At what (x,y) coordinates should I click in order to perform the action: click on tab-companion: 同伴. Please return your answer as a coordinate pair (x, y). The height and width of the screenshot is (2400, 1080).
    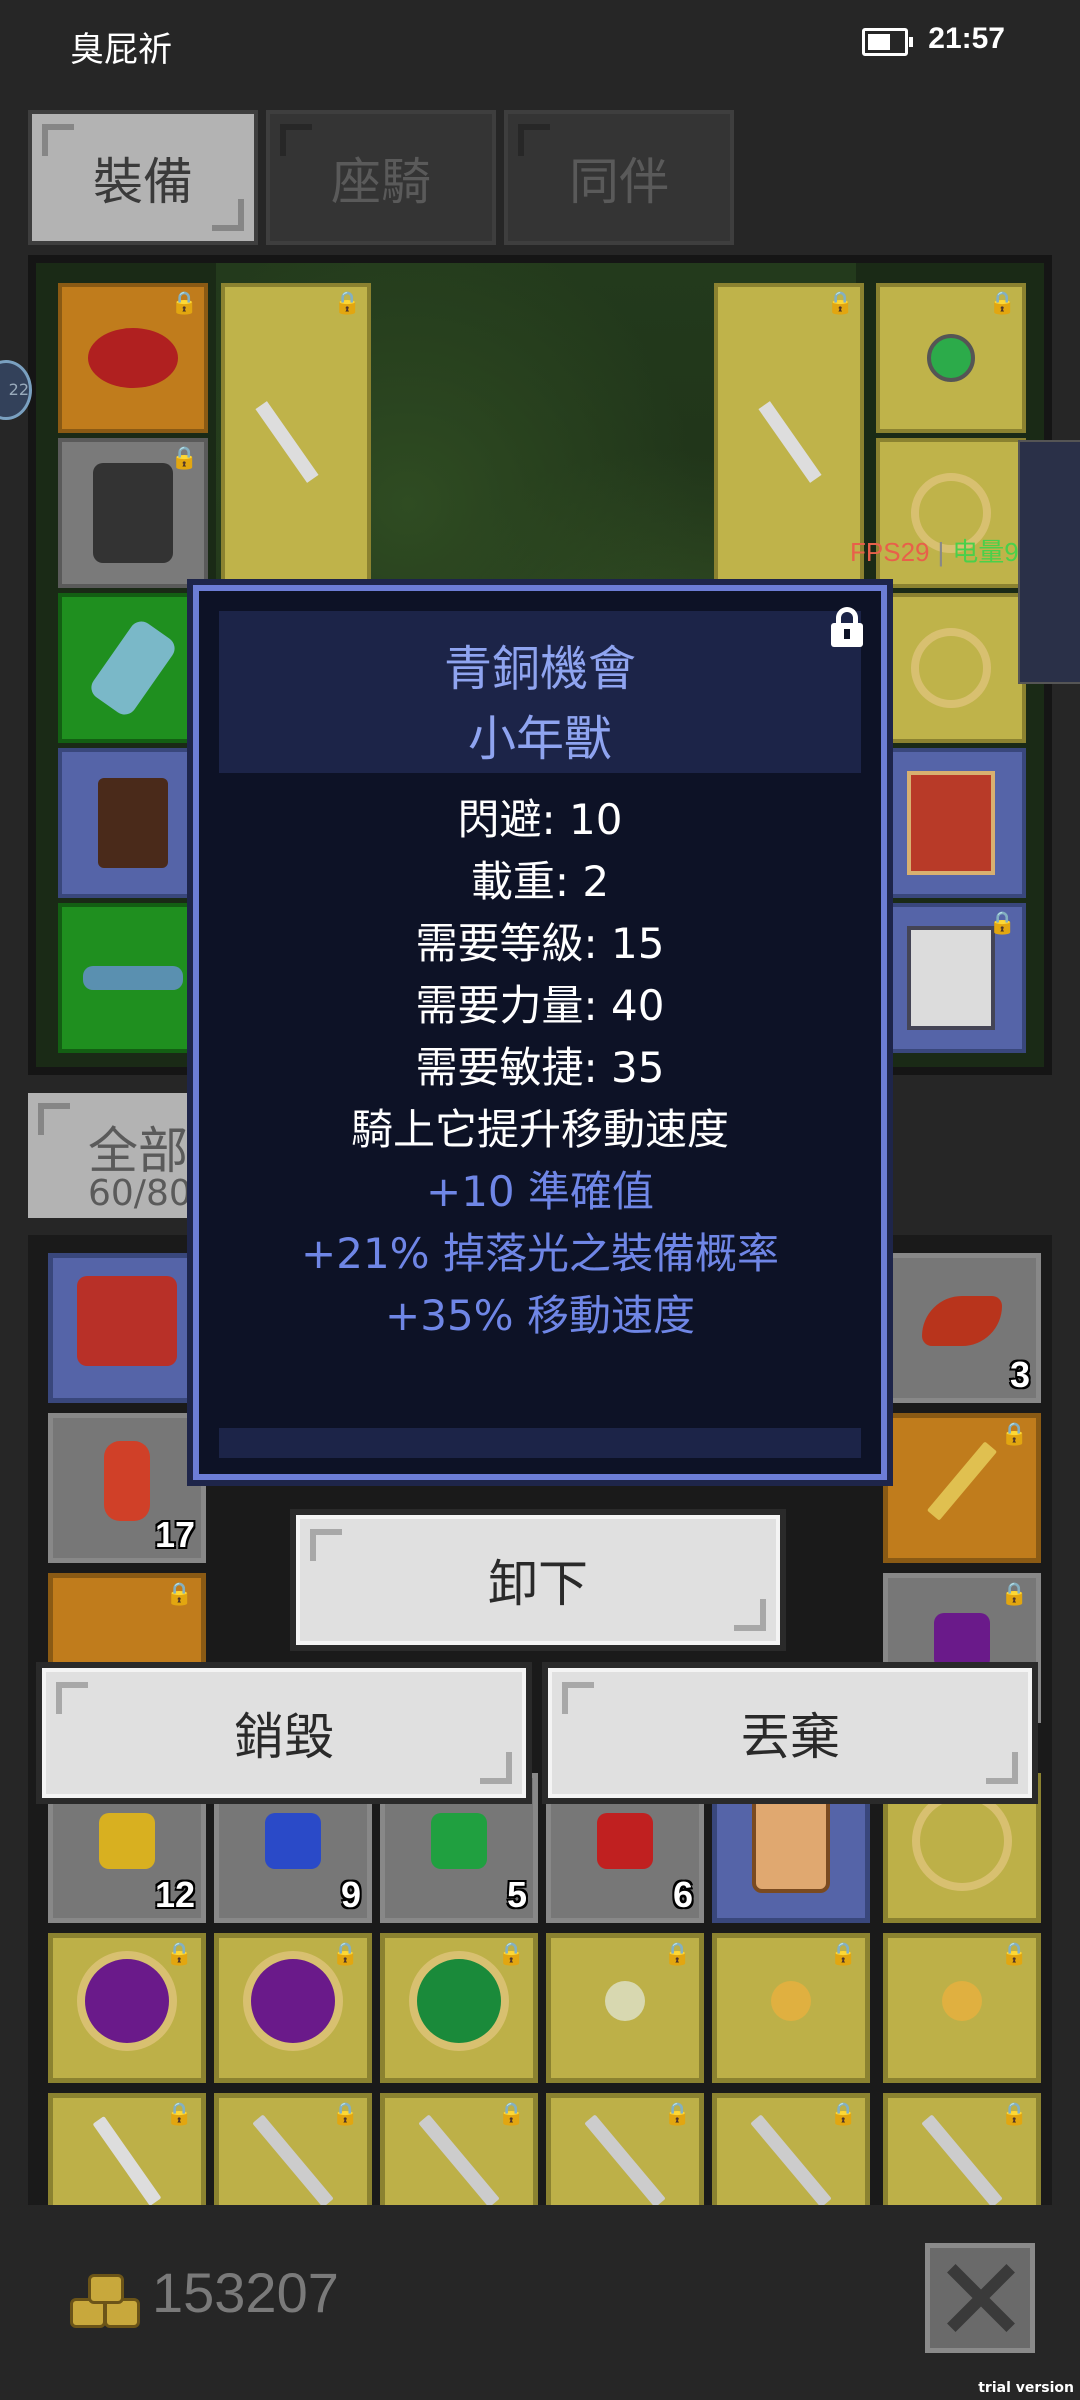
    Looking at the image, I should click on (619, 177).